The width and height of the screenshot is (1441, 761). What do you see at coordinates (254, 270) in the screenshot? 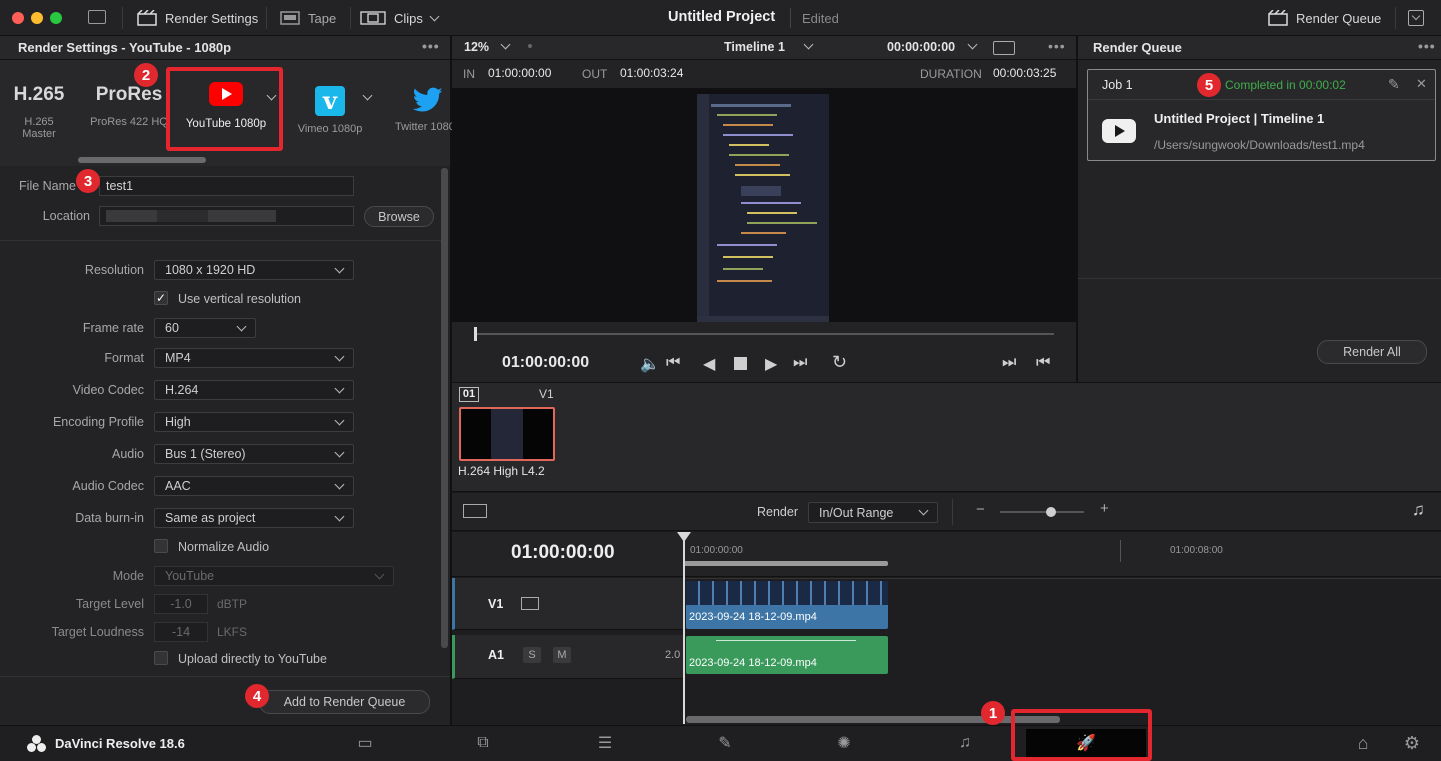
I see `resolution-dropdown: 1080 x 1920 HD` at bounding box center [254, 270].